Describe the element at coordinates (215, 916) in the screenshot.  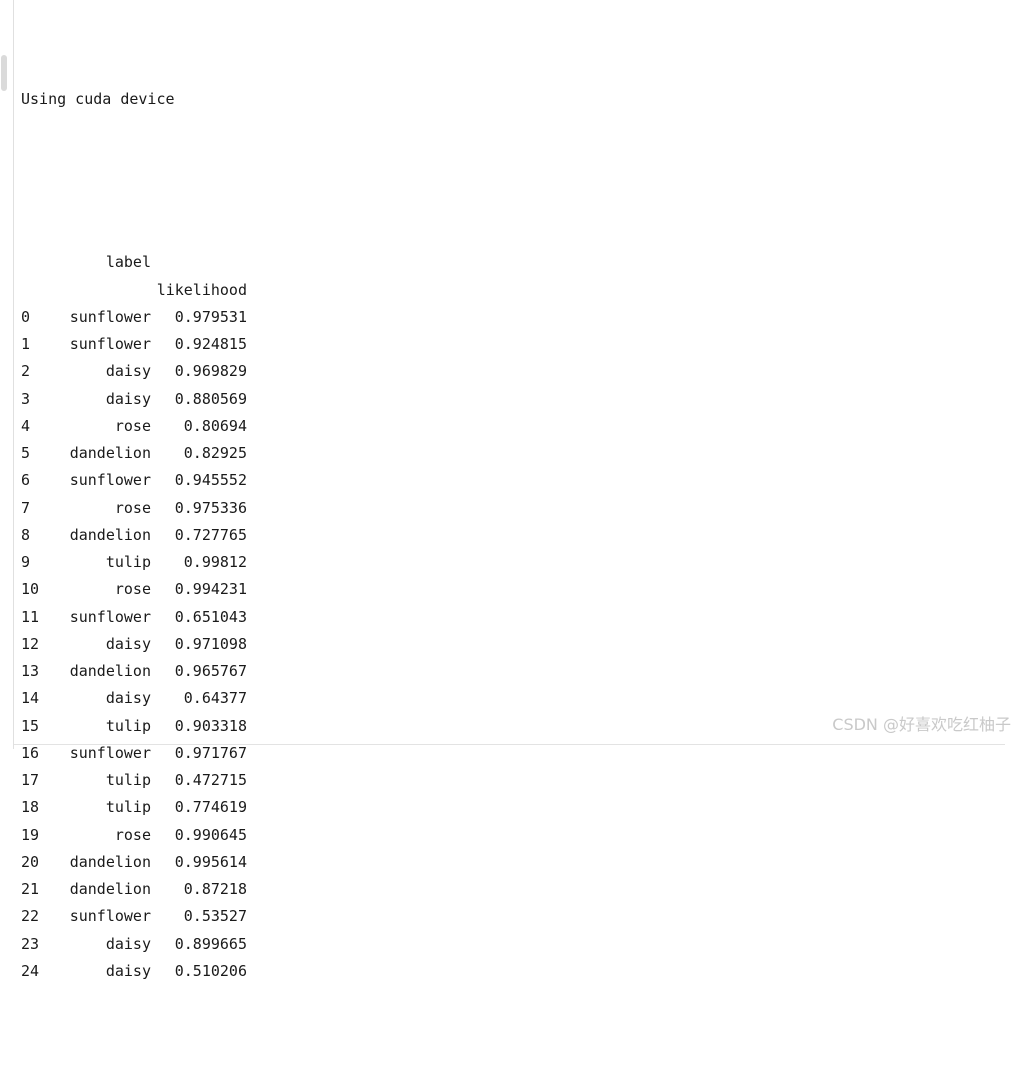
I see `row-likelihood: 0.53527` at that location.